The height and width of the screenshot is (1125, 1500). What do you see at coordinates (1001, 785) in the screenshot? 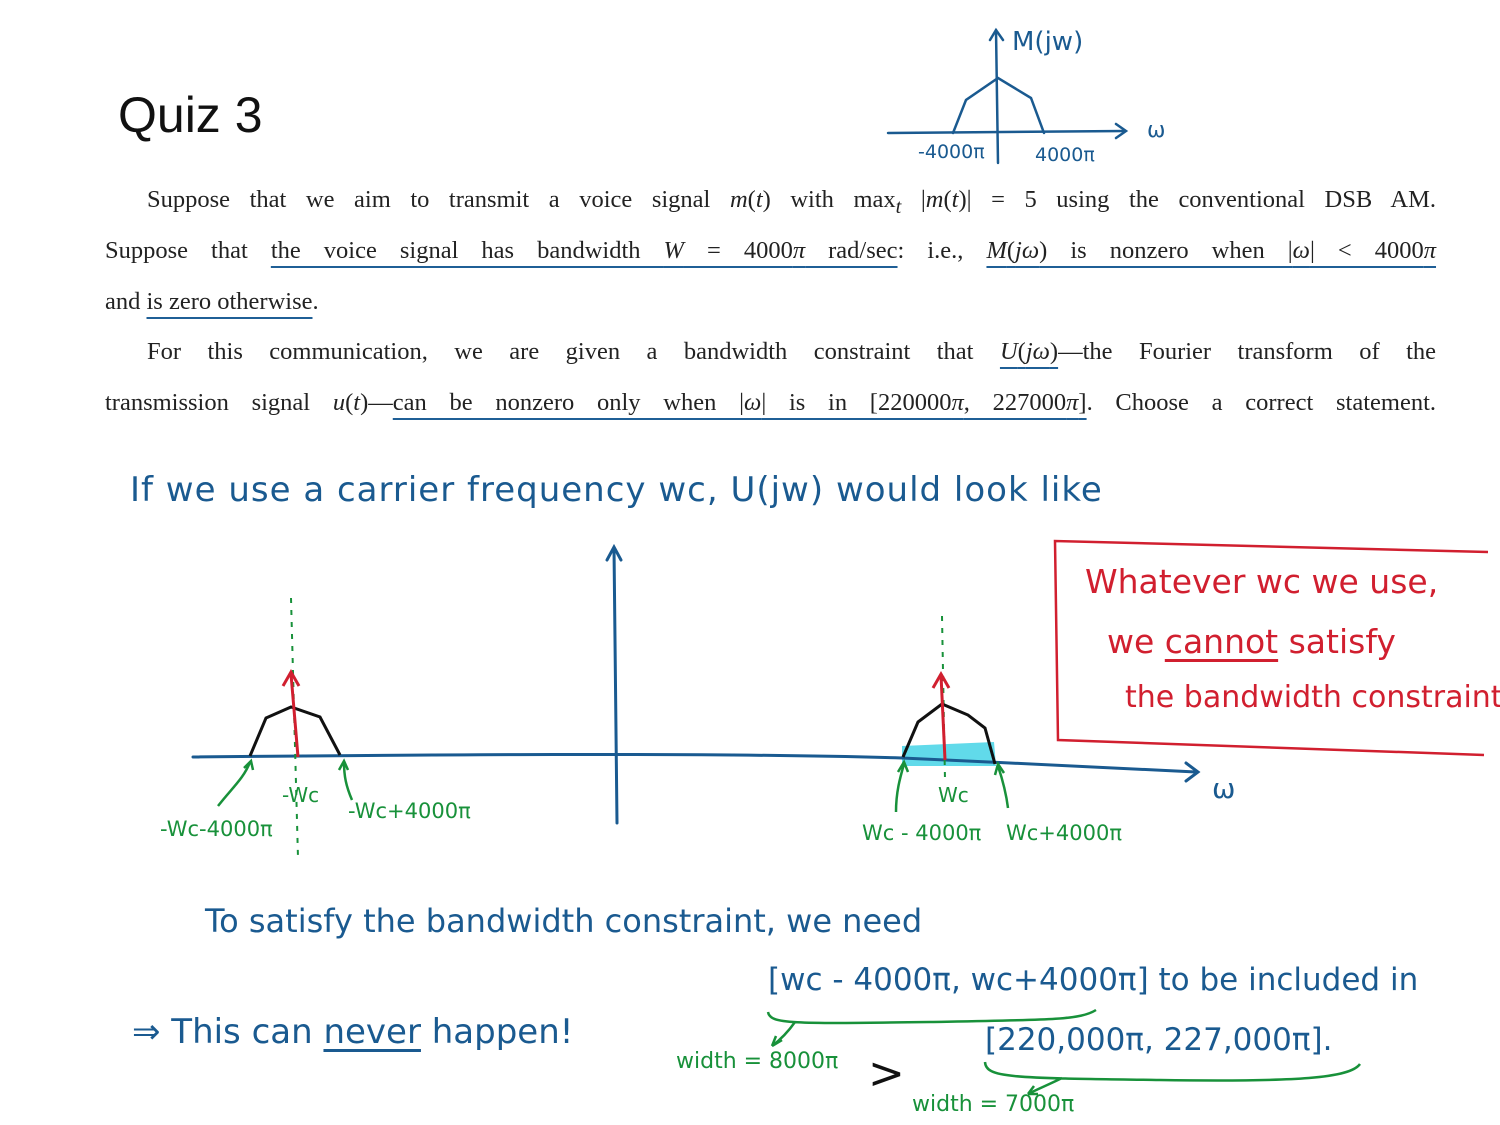
I see `pos-high-pointer` at bounding box center [1001, 785].